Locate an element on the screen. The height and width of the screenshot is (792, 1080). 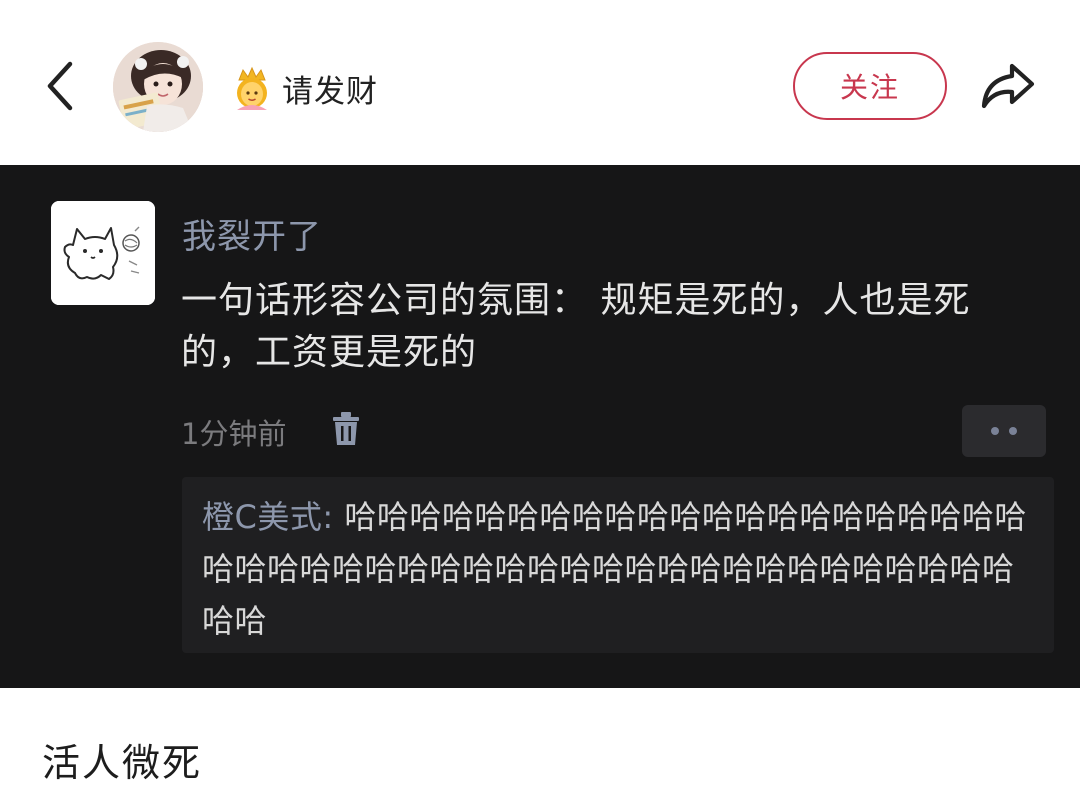
share-button is located at coordinates (1008, 86).